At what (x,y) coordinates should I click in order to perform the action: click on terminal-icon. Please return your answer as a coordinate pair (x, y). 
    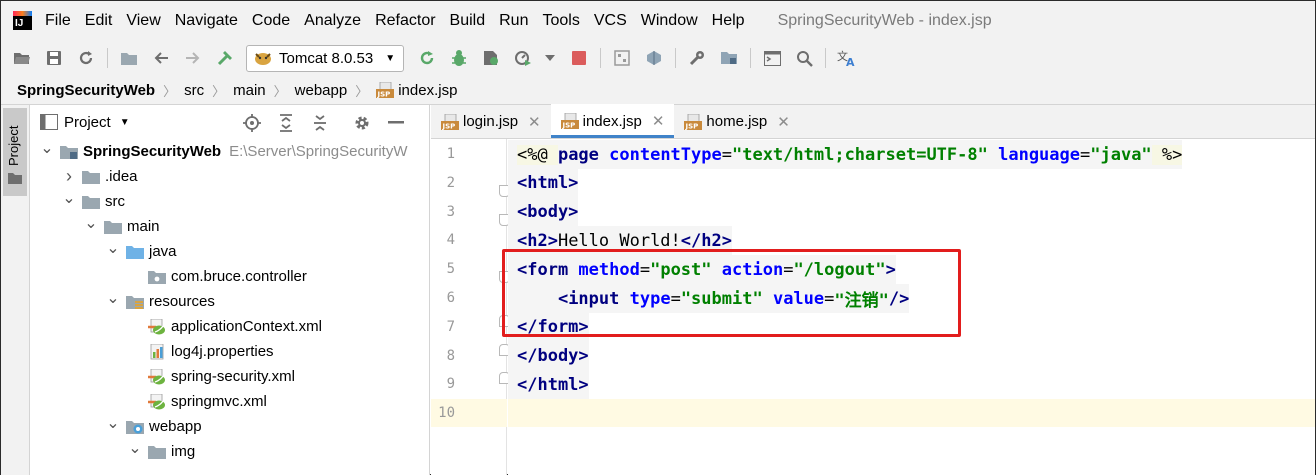
    Looking at the image, I should click on (772, 58).